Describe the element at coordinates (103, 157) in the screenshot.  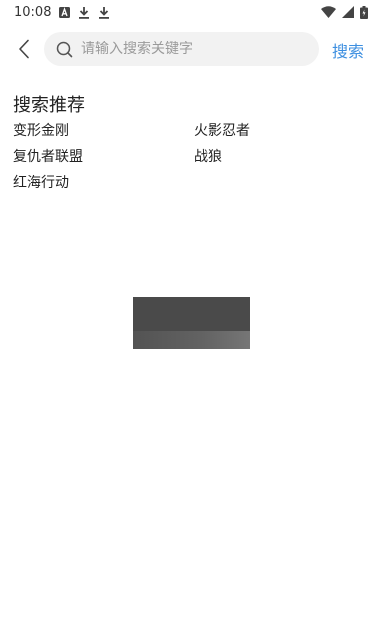
I see `recommendation-item: 复仇者联盟` at that location.